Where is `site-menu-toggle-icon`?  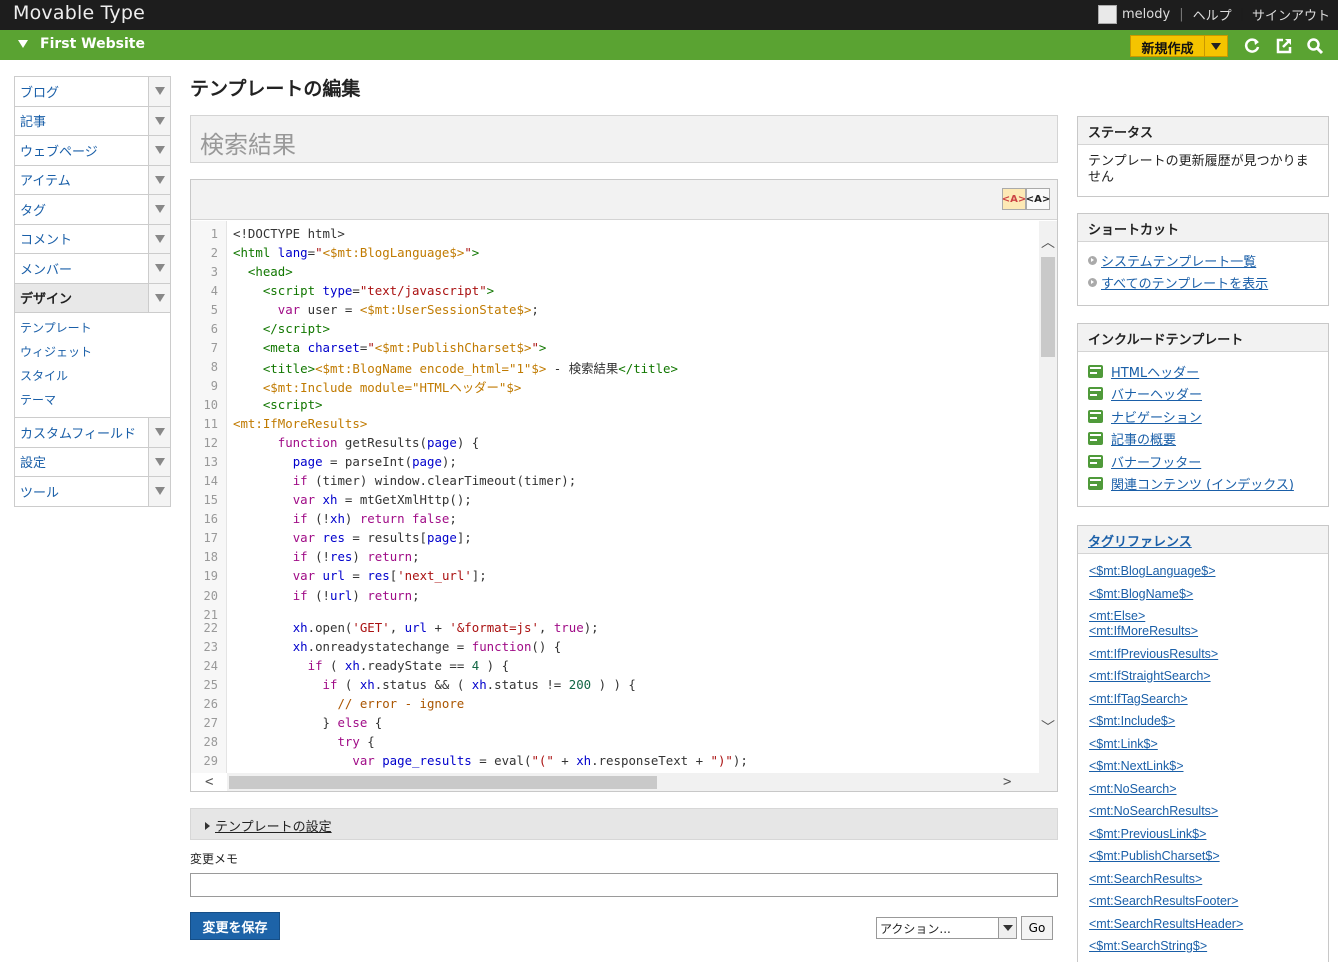 site-menu-toggle-icon is located at coordinates (23, 44).